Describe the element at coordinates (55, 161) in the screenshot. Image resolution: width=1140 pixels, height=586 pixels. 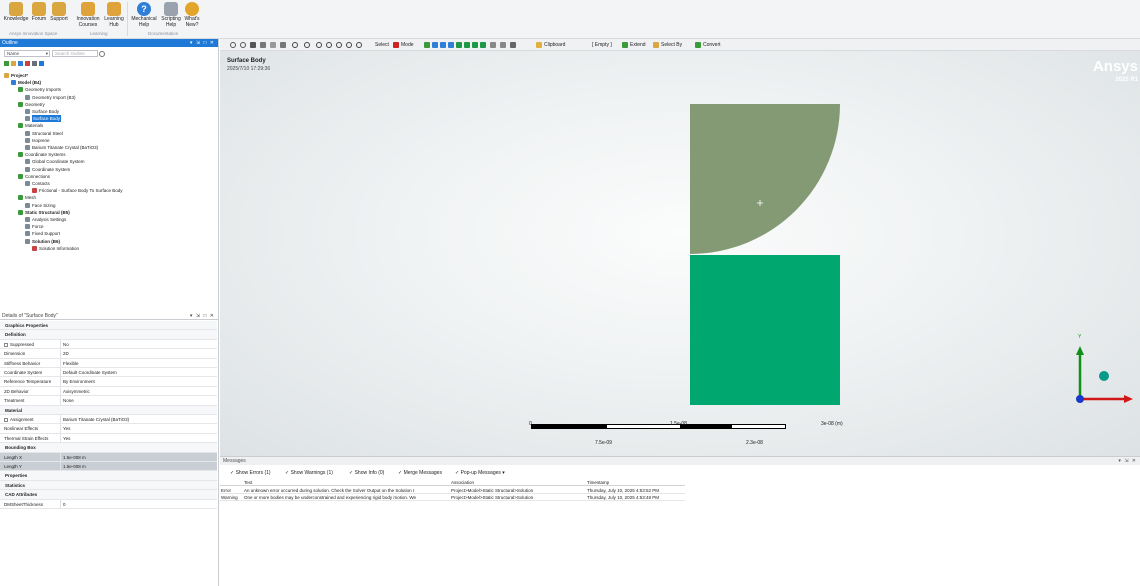
I see `tree-node: Global Coordinate System` at that location.